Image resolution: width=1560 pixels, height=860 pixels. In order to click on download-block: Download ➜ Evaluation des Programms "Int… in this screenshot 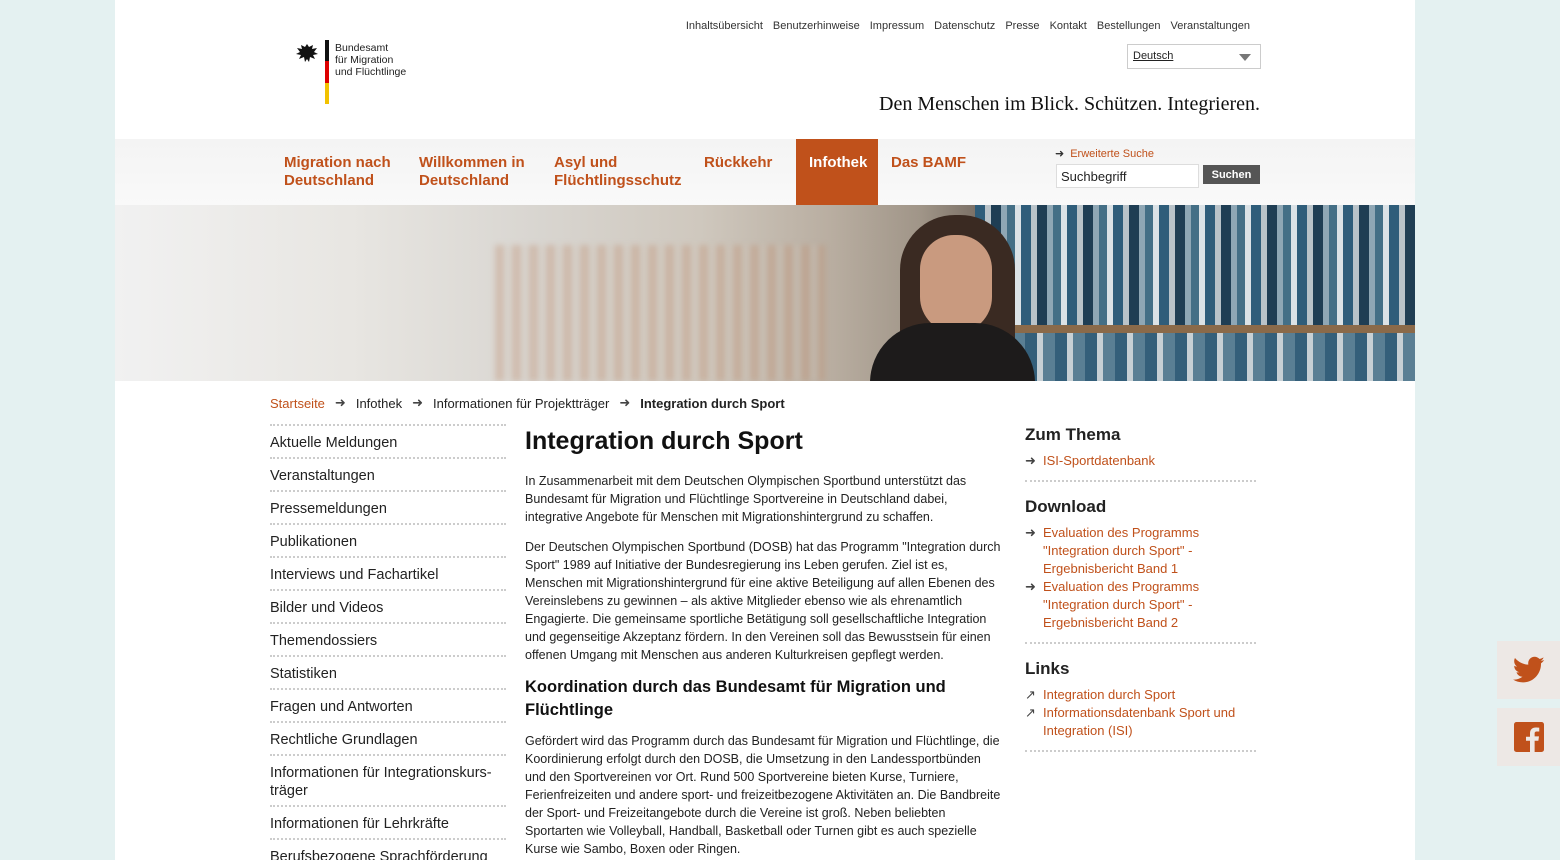, I will do `click(1140, 570)`.